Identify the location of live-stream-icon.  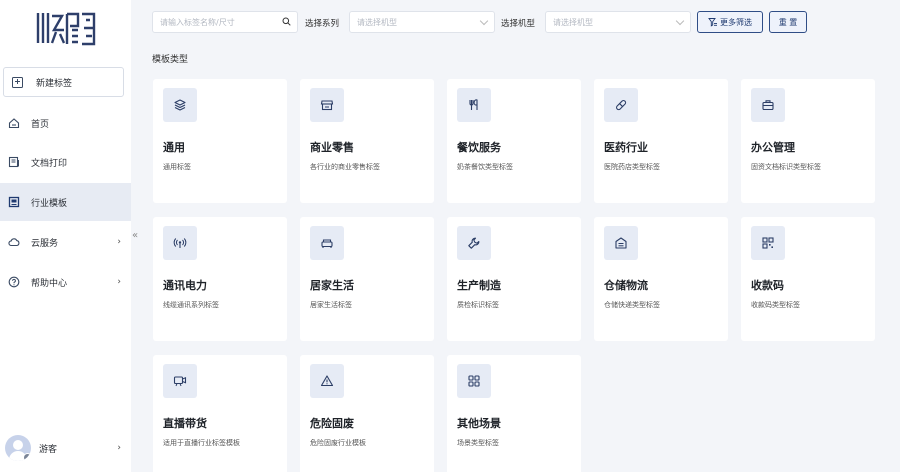
(180, 381).